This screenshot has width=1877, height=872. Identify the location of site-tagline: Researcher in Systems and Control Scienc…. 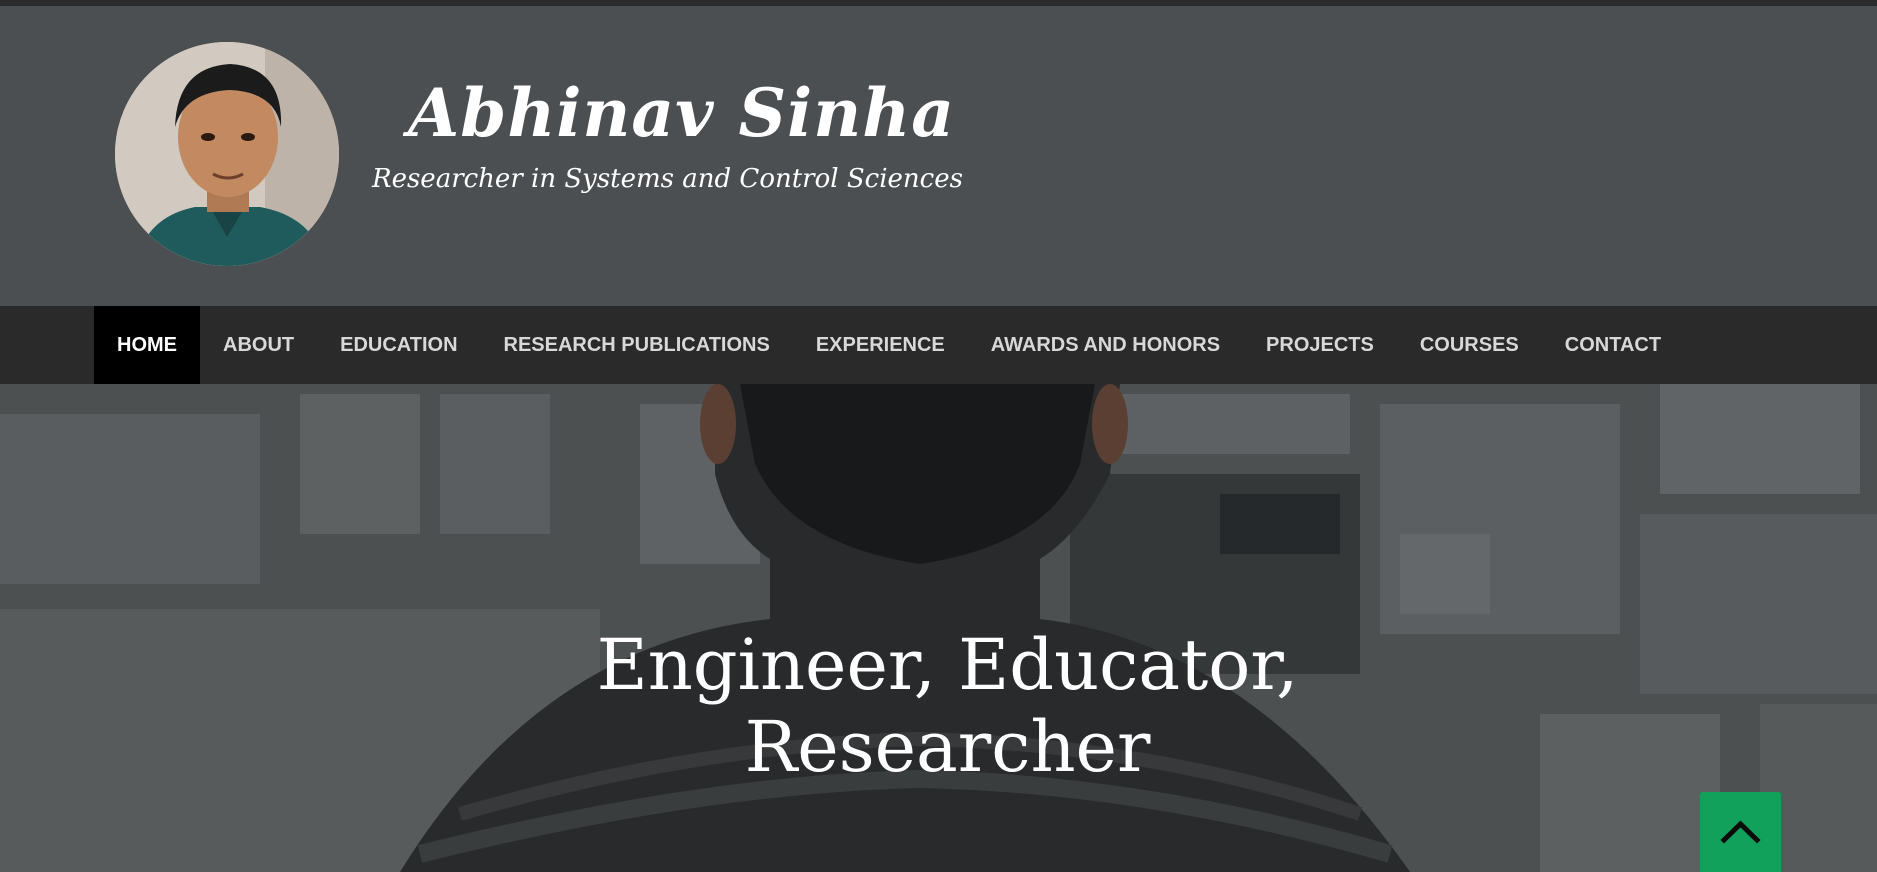
(667, 179).